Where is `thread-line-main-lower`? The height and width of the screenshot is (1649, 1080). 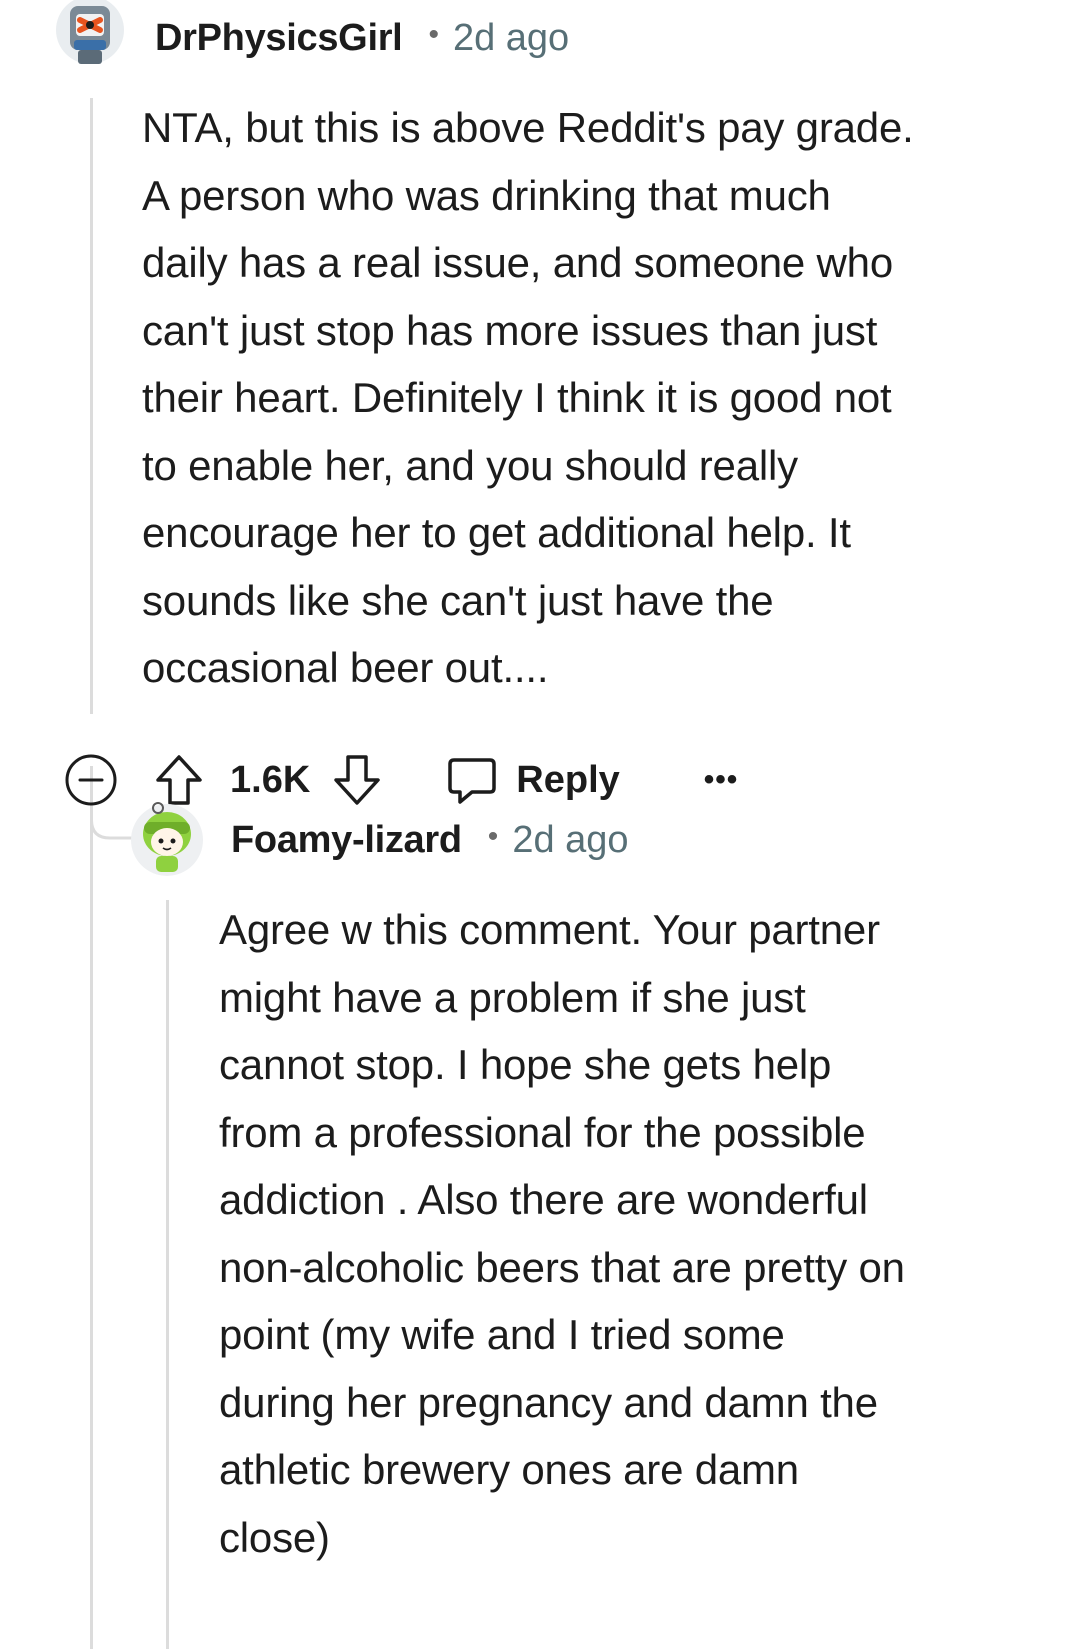 thread-line-main-lower is located at coordinates (91, 1207).